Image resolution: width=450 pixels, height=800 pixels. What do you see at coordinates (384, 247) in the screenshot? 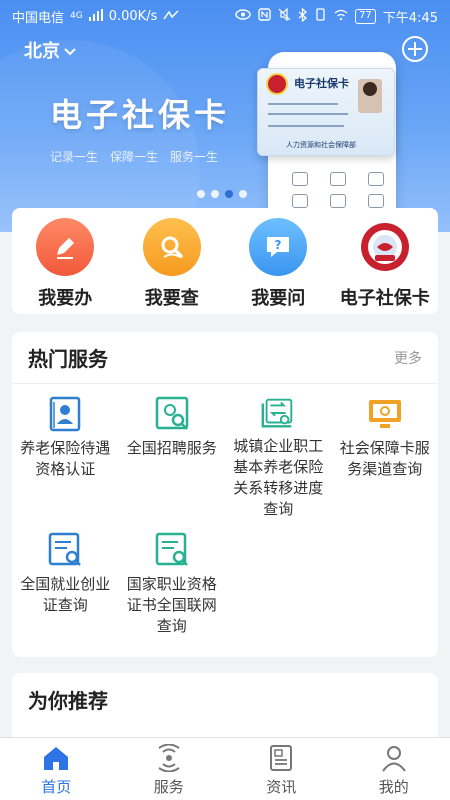
I see `social-security-card-icon` at bounding box center [384, 247].